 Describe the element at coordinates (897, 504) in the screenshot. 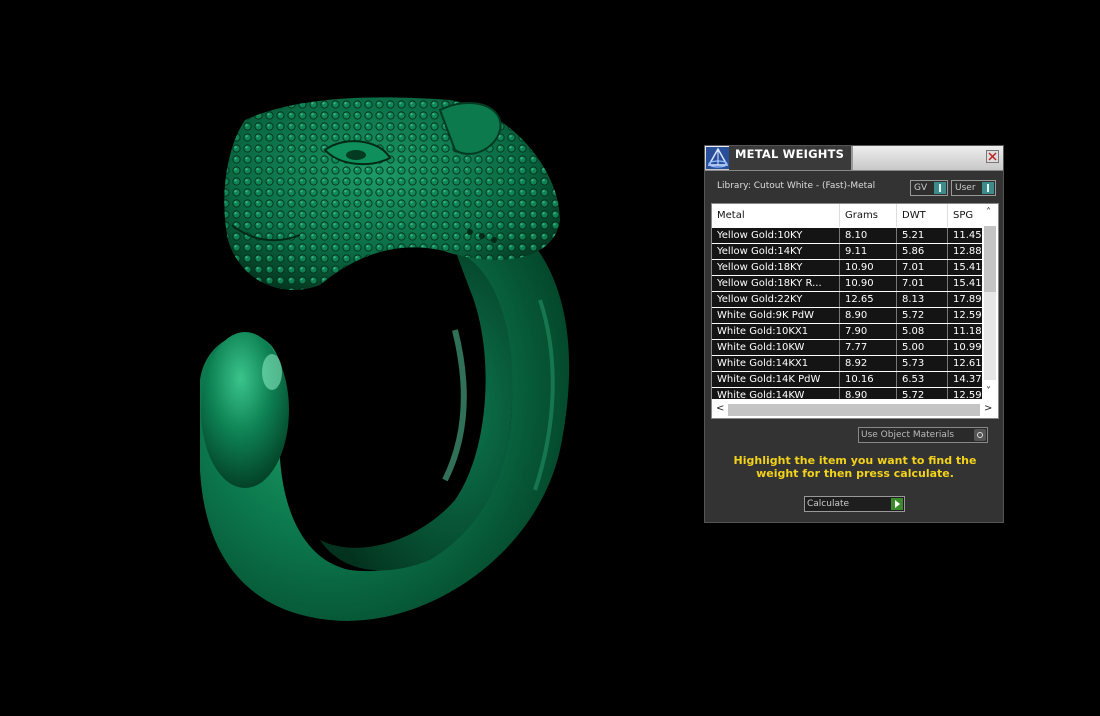

I see `play-arrow-icon` at that location.